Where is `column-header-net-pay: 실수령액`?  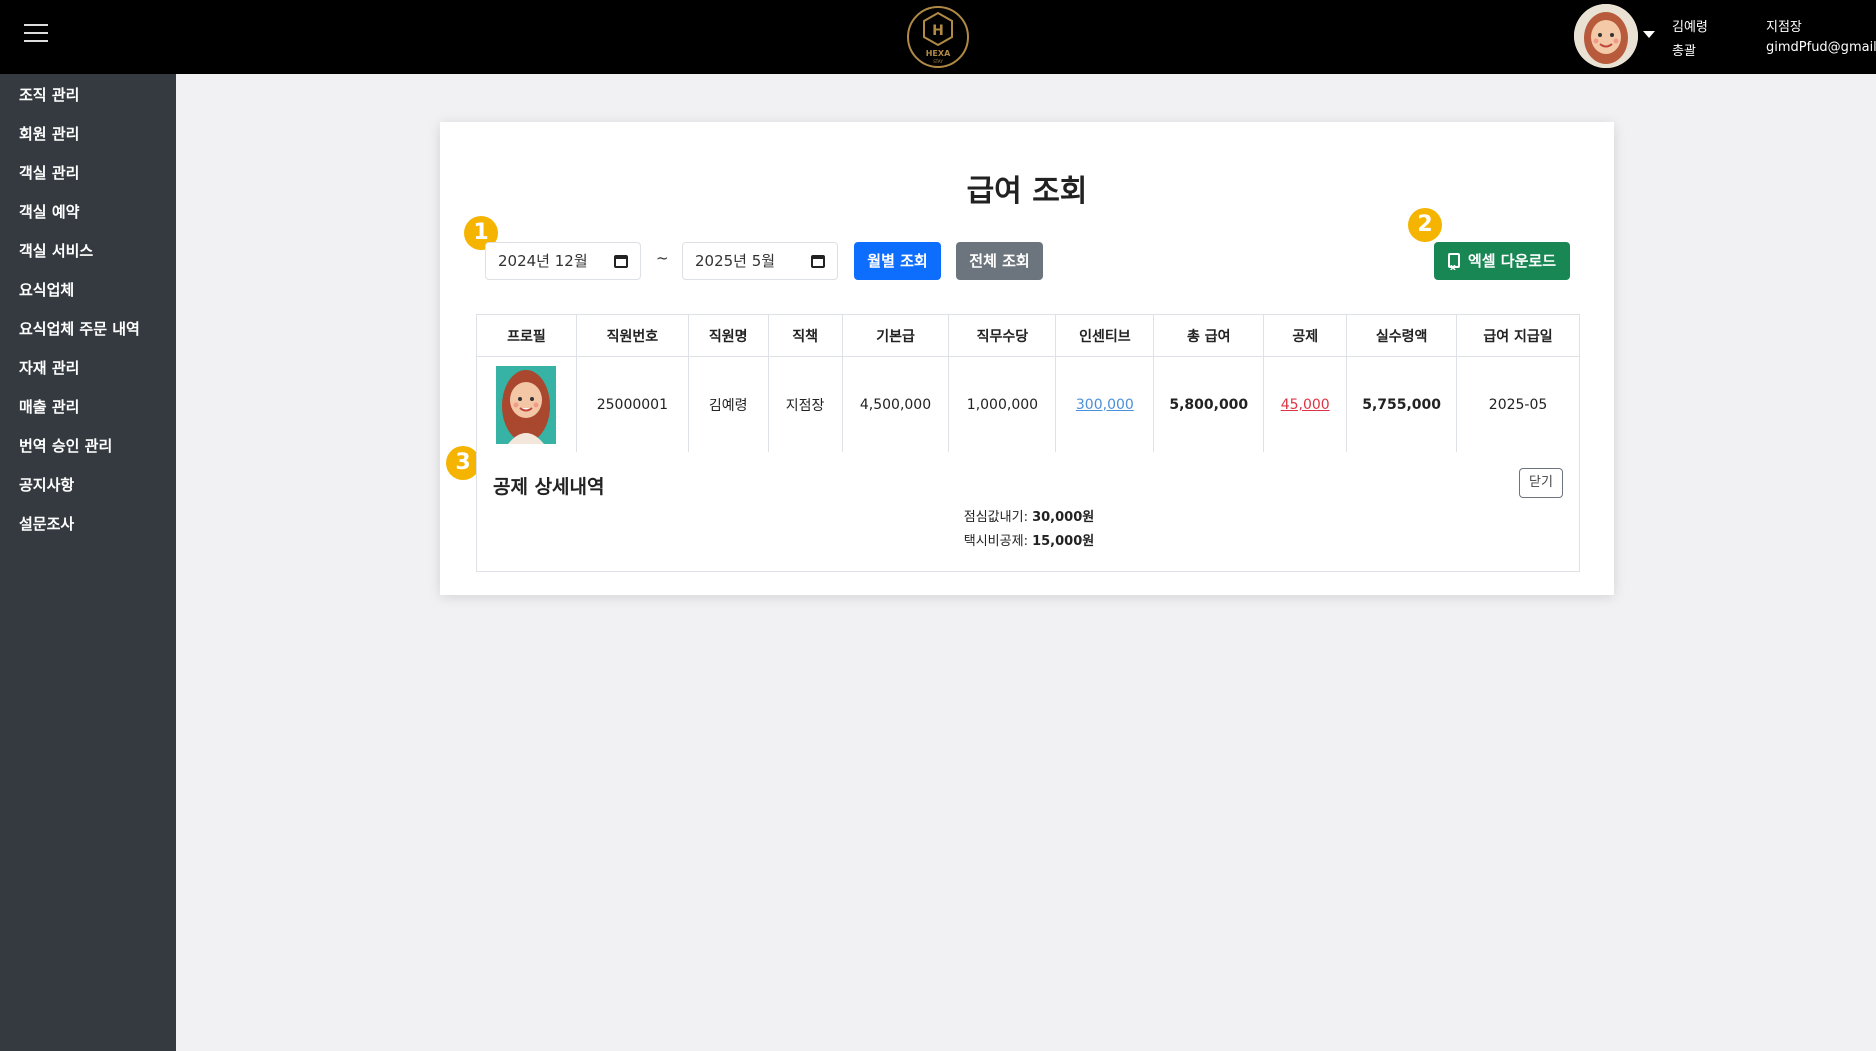
column-header-net-pay: 실수령액 is located at coordinates (1402, 335).